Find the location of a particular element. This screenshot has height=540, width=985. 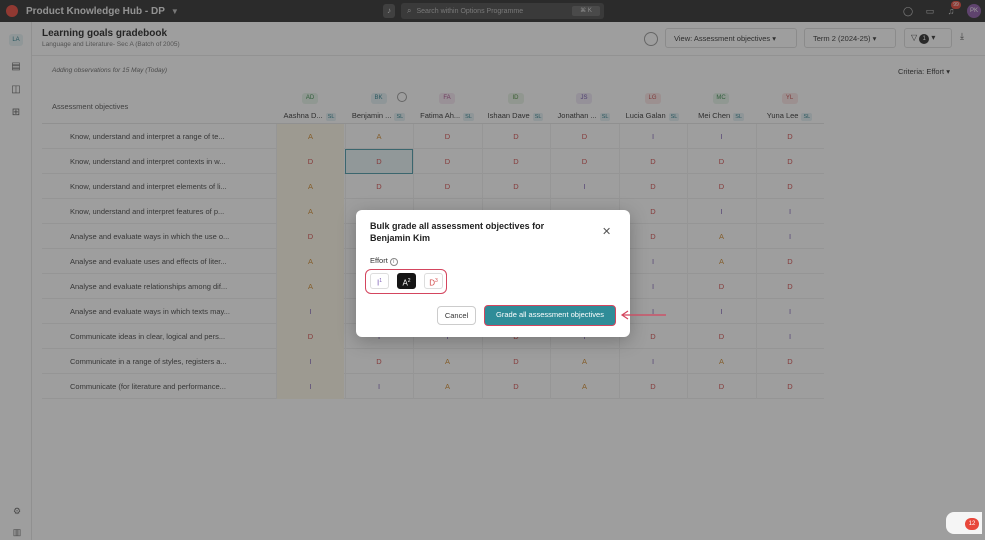

grade-shortcut: 3 is located at coordinates (436, 281).